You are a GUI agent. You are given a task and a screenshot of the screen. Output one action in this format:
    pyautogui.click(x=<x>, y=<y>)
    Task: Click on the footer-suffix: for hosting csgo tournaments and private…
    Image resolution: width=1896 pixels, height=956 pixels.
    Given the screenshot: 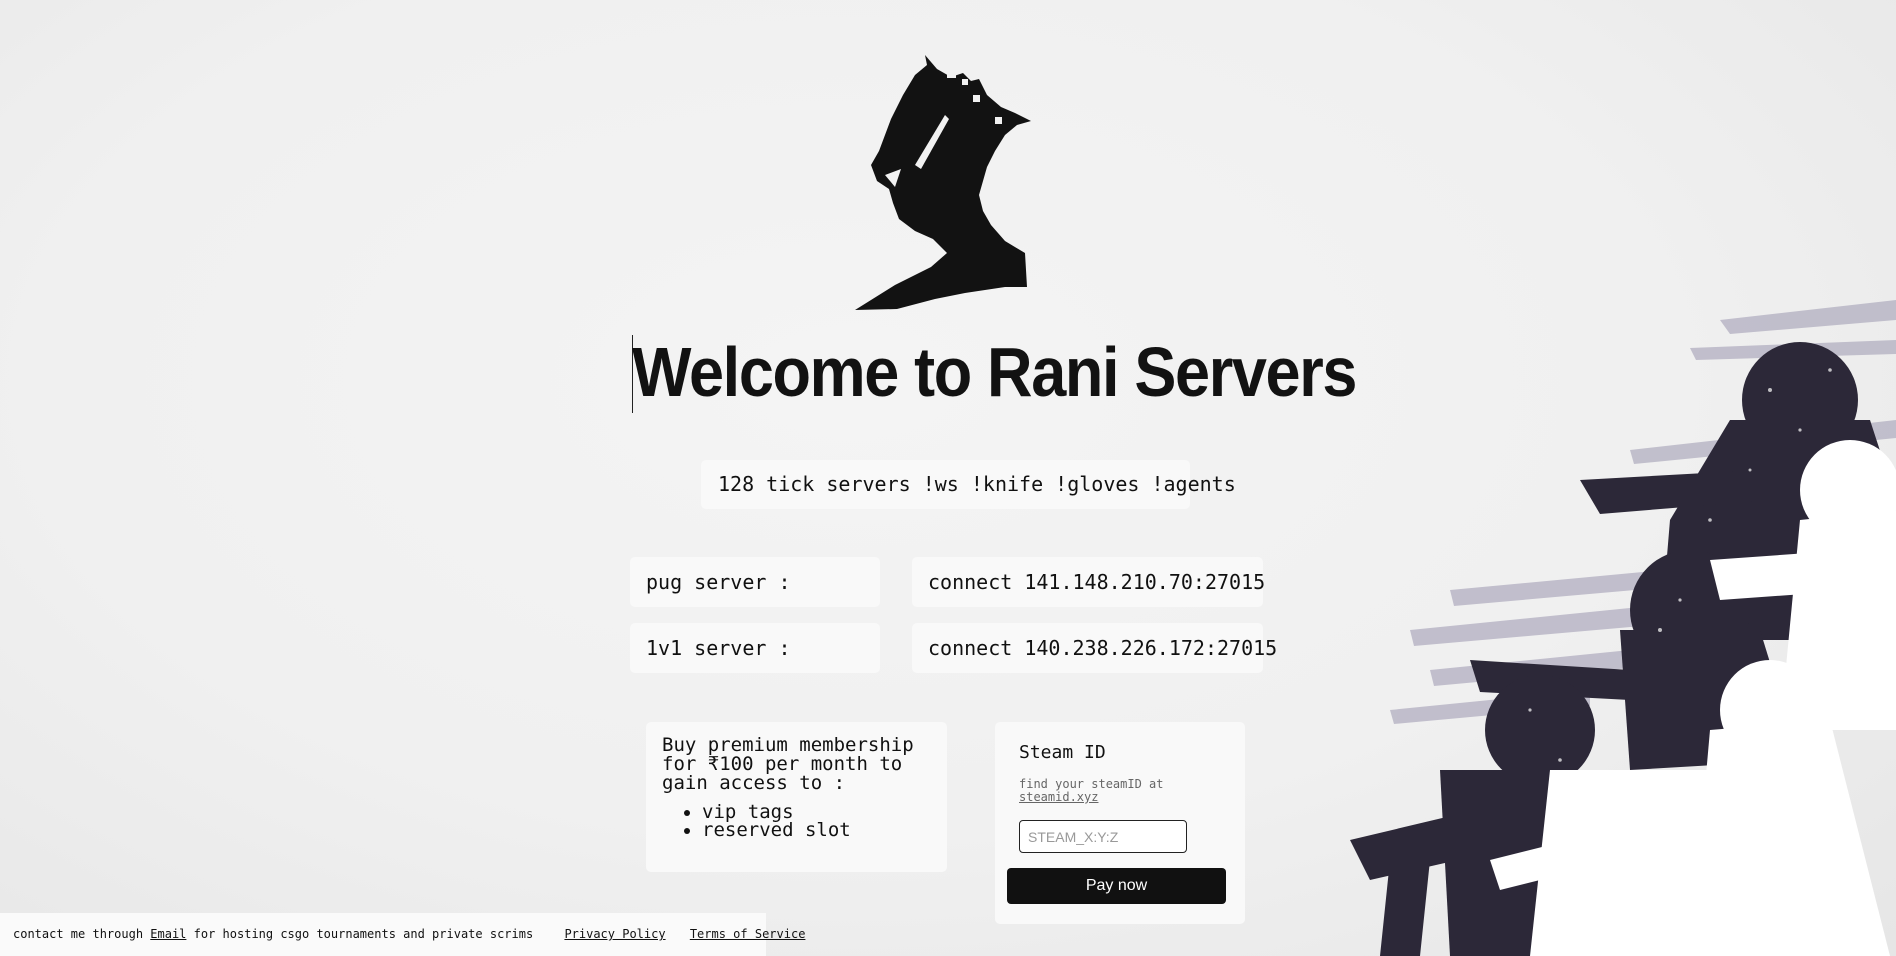 What is the action you would take?
    pyautogui.click(x=363, y=934)
    